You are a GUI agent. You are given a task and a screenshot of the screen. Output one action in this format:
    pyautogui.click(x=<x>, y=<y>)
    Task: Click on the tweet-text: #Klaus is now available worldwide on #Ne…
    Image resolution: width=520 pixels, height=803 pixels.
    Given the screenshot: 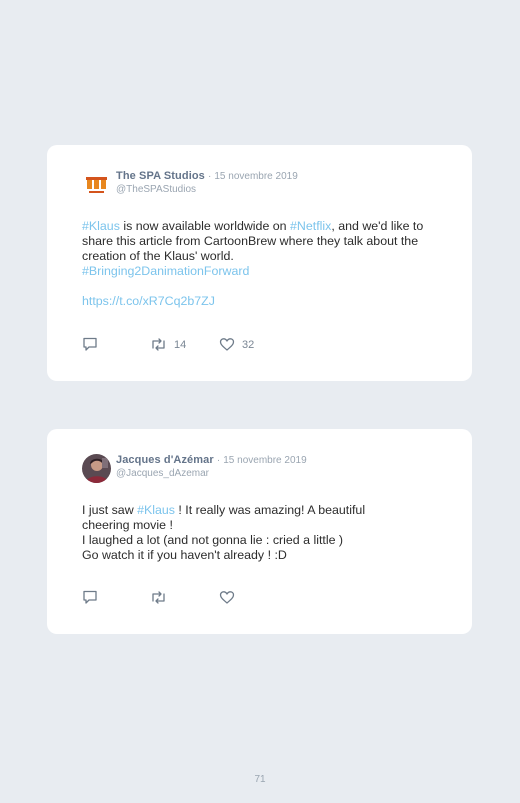 What is the action you would take?
    pyautogui.click(x=264, y=264)
    